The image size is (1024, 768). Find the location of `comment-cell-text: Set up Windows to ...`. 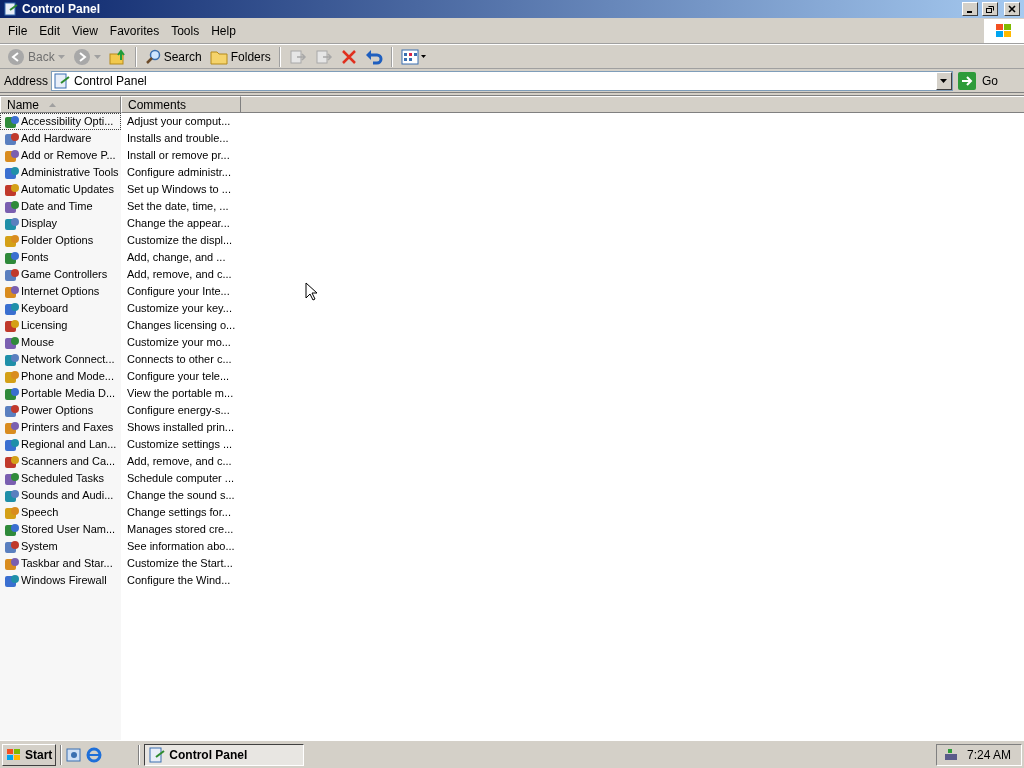

comment-cell-text: Set up Windows to ... is located at coordinates (179, 189).